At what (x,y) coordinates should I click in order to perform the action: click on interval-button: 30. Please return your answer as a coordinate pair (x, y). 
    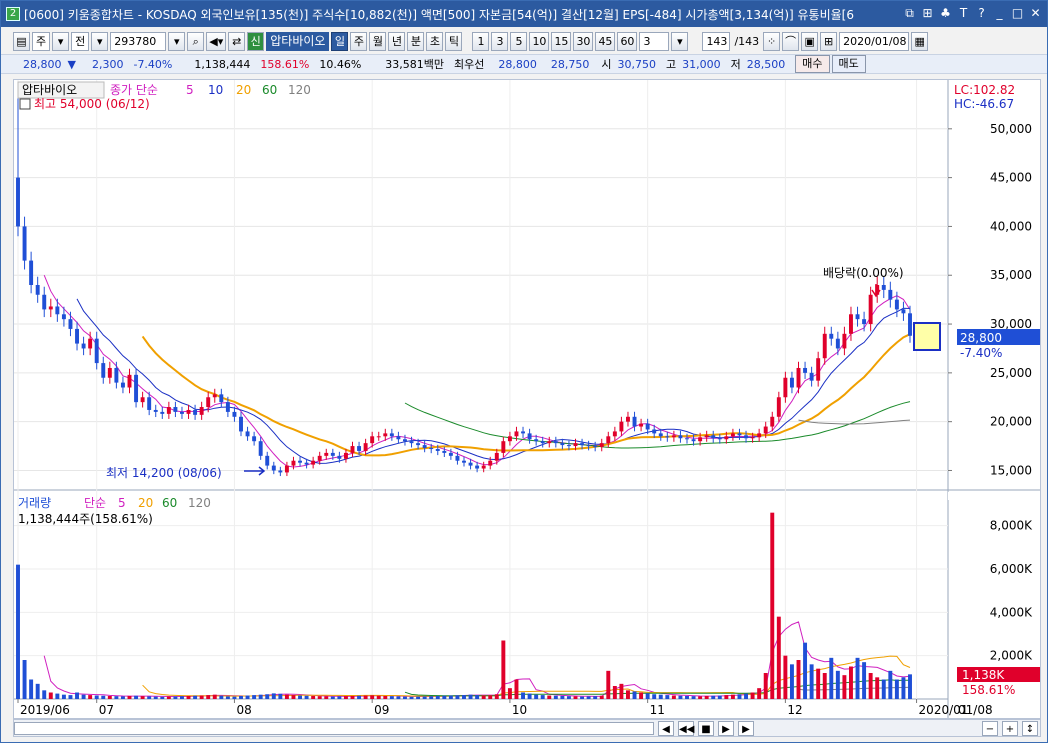
    Looking at the image, I should click on (583, 41).